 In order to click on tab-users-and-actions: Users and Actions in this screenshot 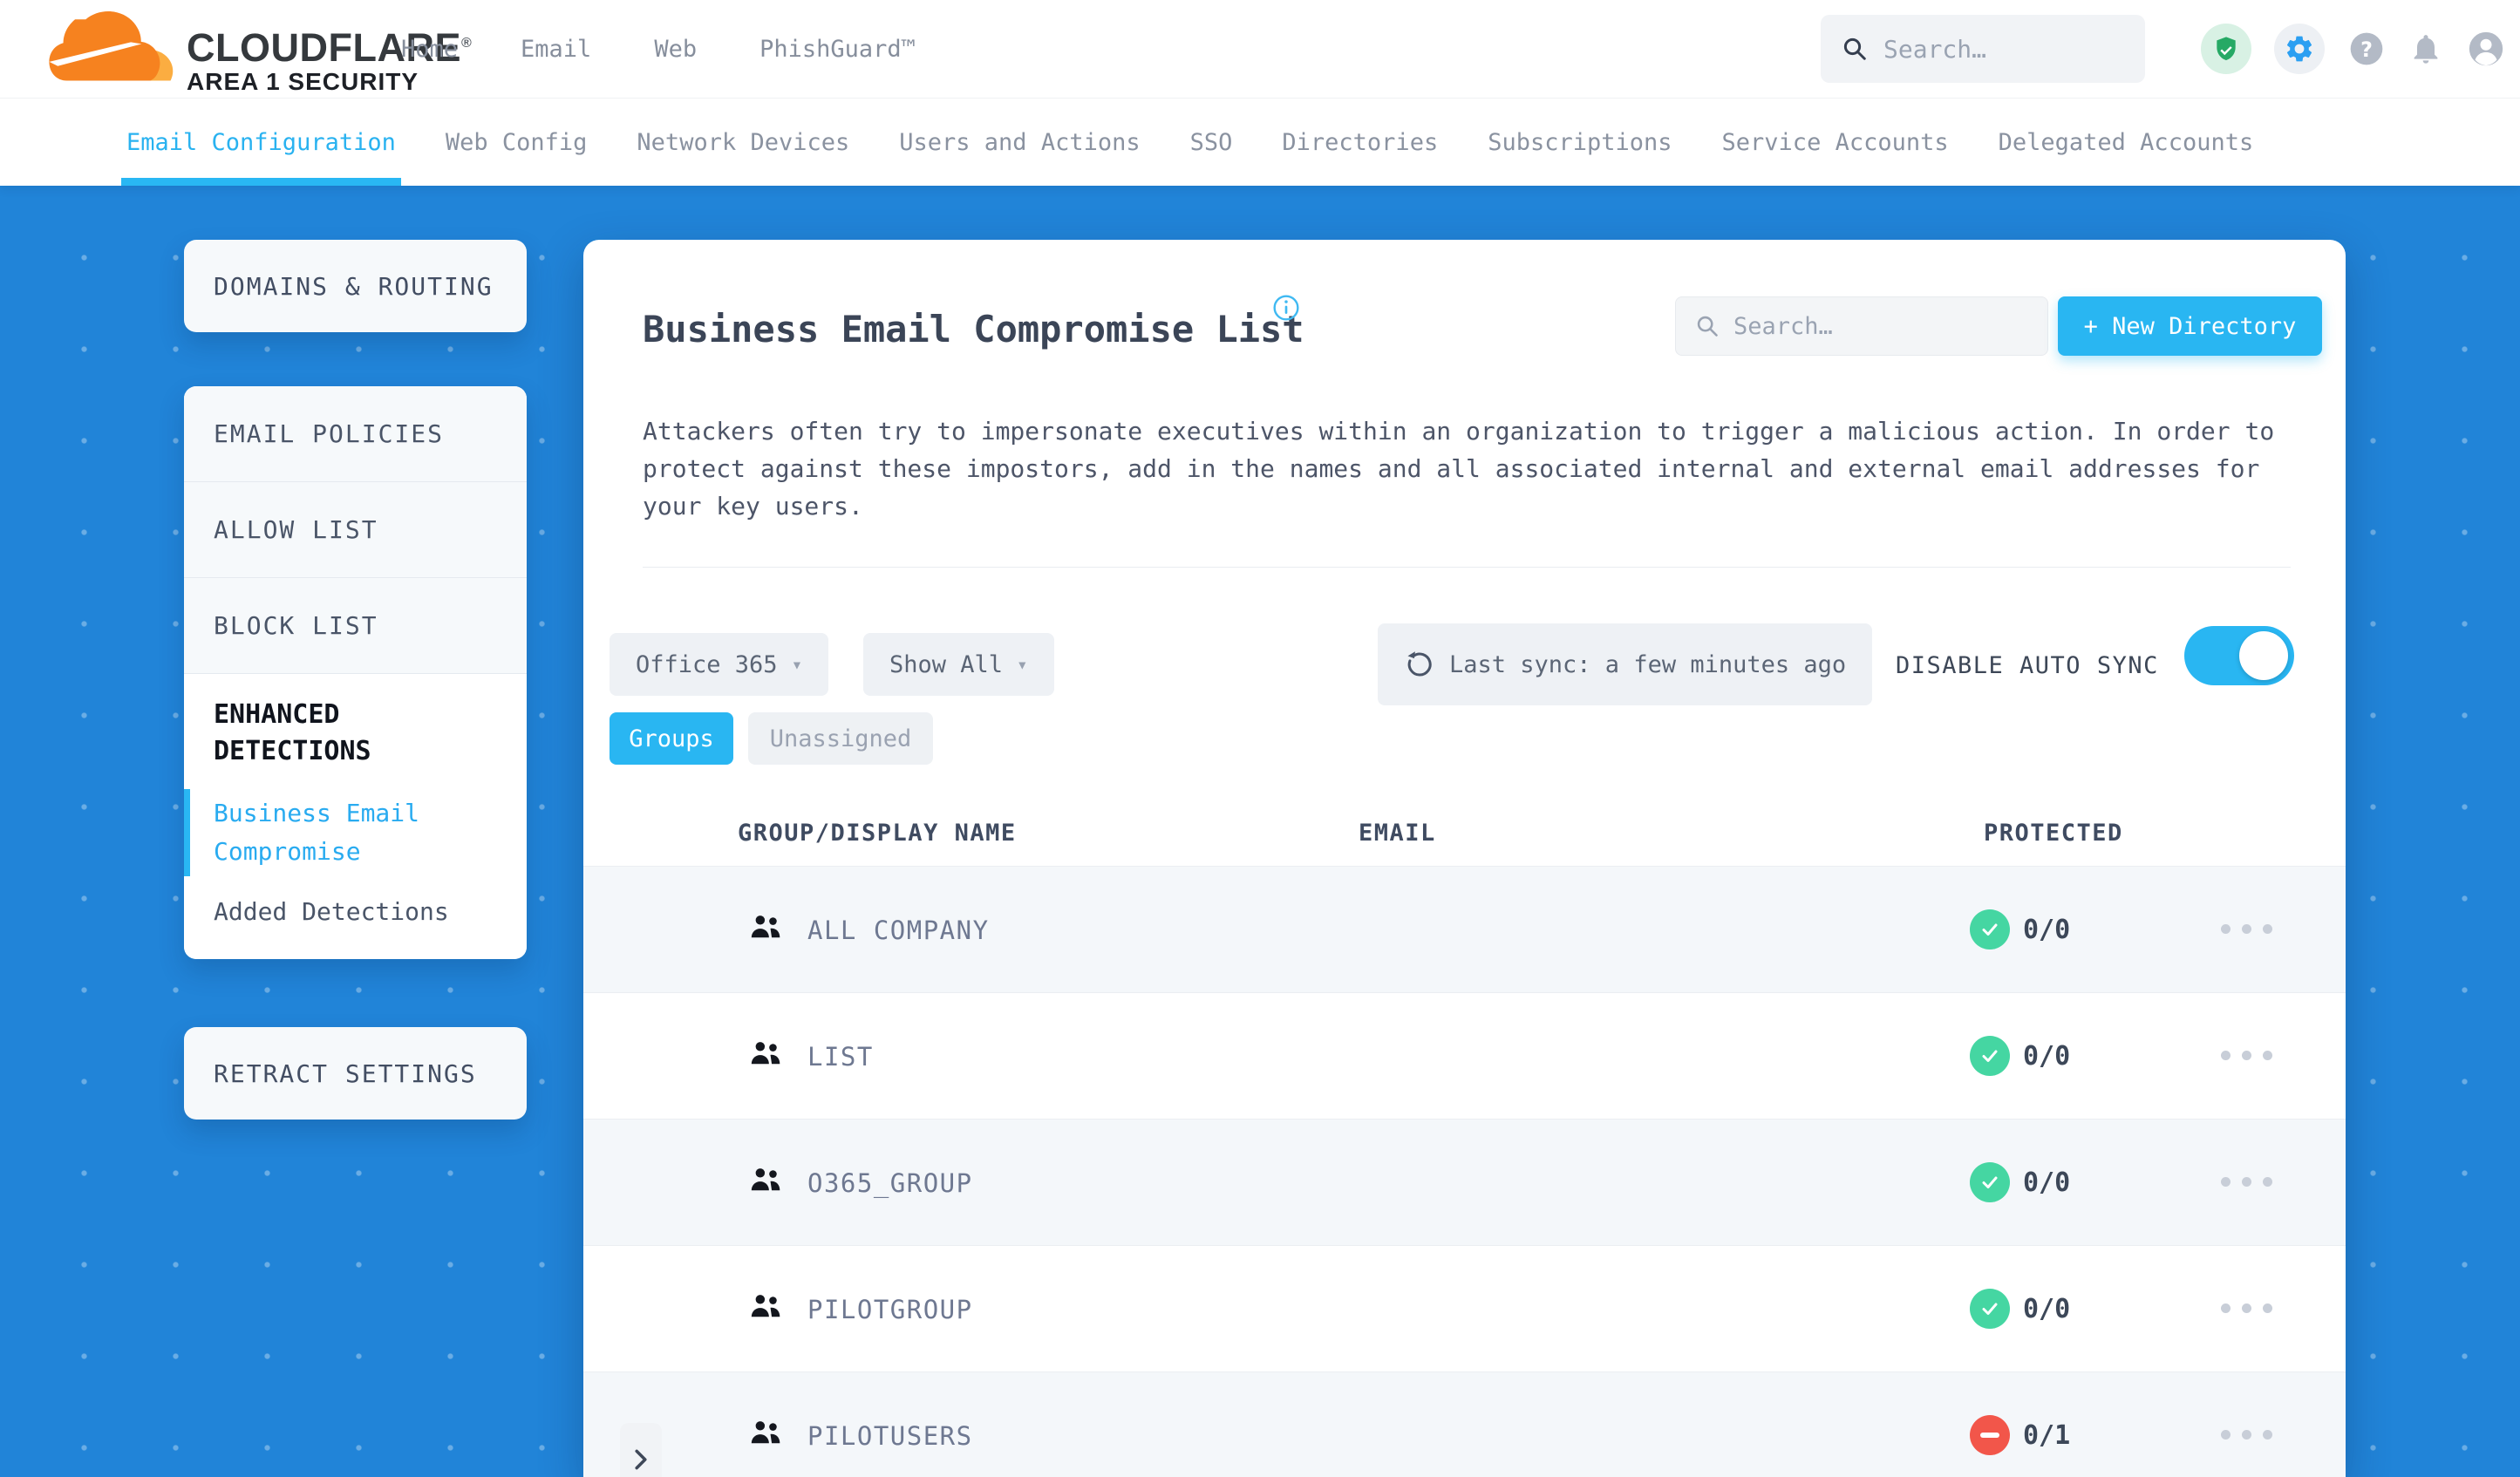, I will do `click(1019, 143)`.